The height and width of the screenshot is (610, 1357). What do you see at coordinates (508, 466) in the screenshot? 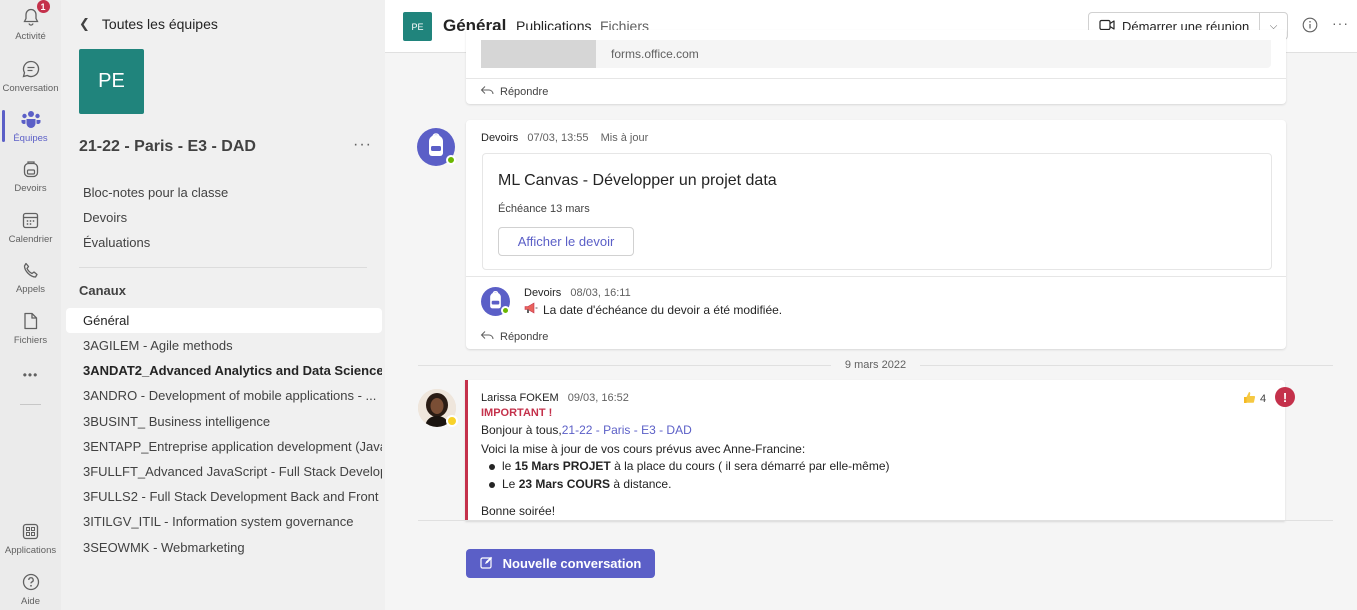
I see `list-text: le` at bounding box center [508, 466].